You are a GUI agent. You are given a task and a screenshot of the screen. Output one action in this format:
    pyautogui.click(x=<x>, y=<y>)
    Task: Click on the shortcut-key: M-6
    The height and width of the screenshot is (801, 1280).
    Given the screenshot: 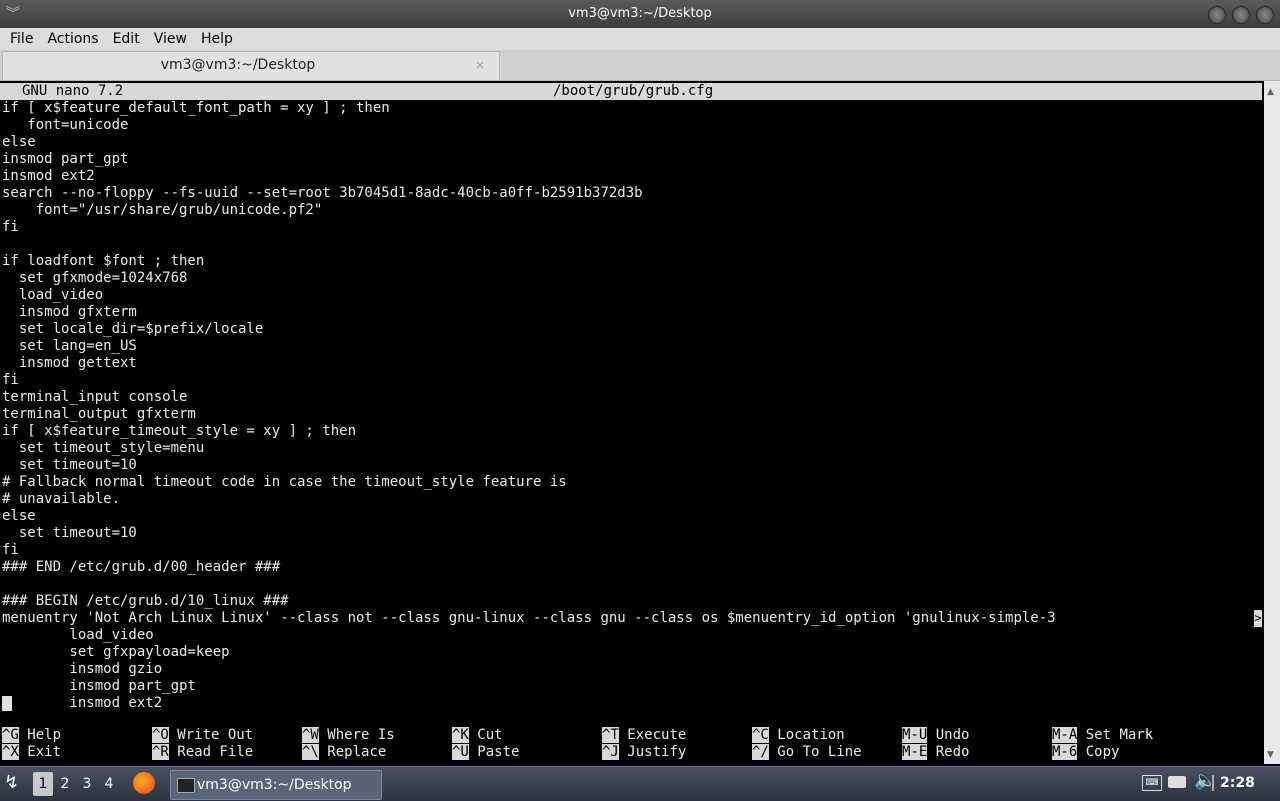 What is the action you would take?
    pyautogui.click(x=1065, y=752)
    